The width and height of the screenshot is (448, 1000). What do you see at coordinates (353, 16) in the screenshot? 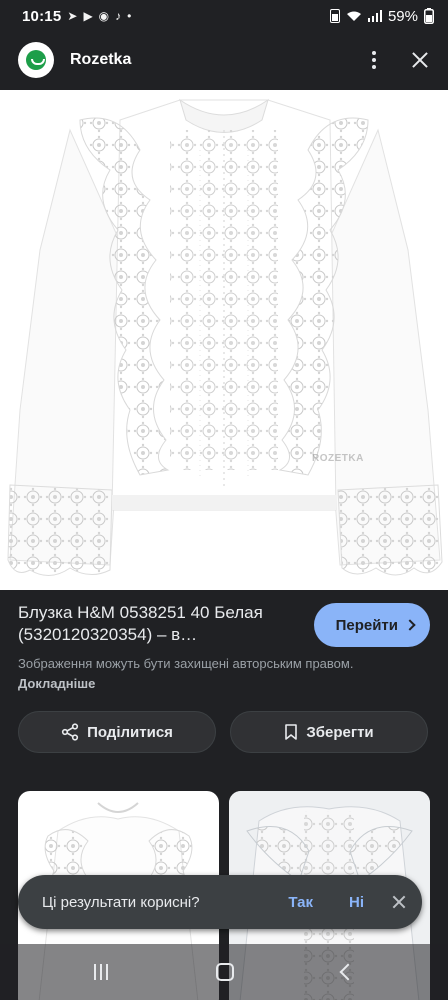
I see `wifi-icon` at bounding box center [353, 16].